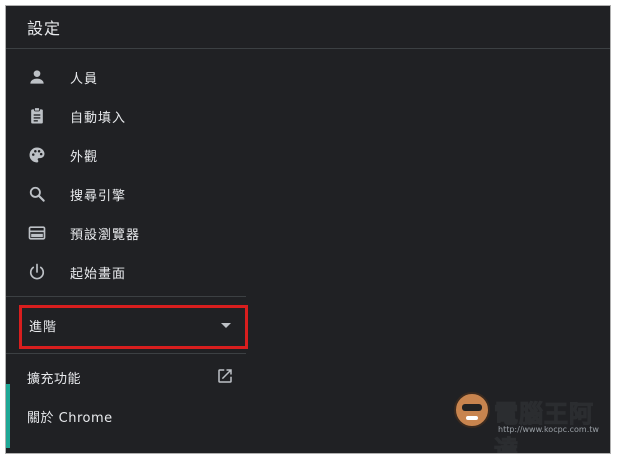 The width and height of the screenshot is (617, 461). I want to click on sidebar-item-search-engine: 搜尋引擎, so click(126, 194).